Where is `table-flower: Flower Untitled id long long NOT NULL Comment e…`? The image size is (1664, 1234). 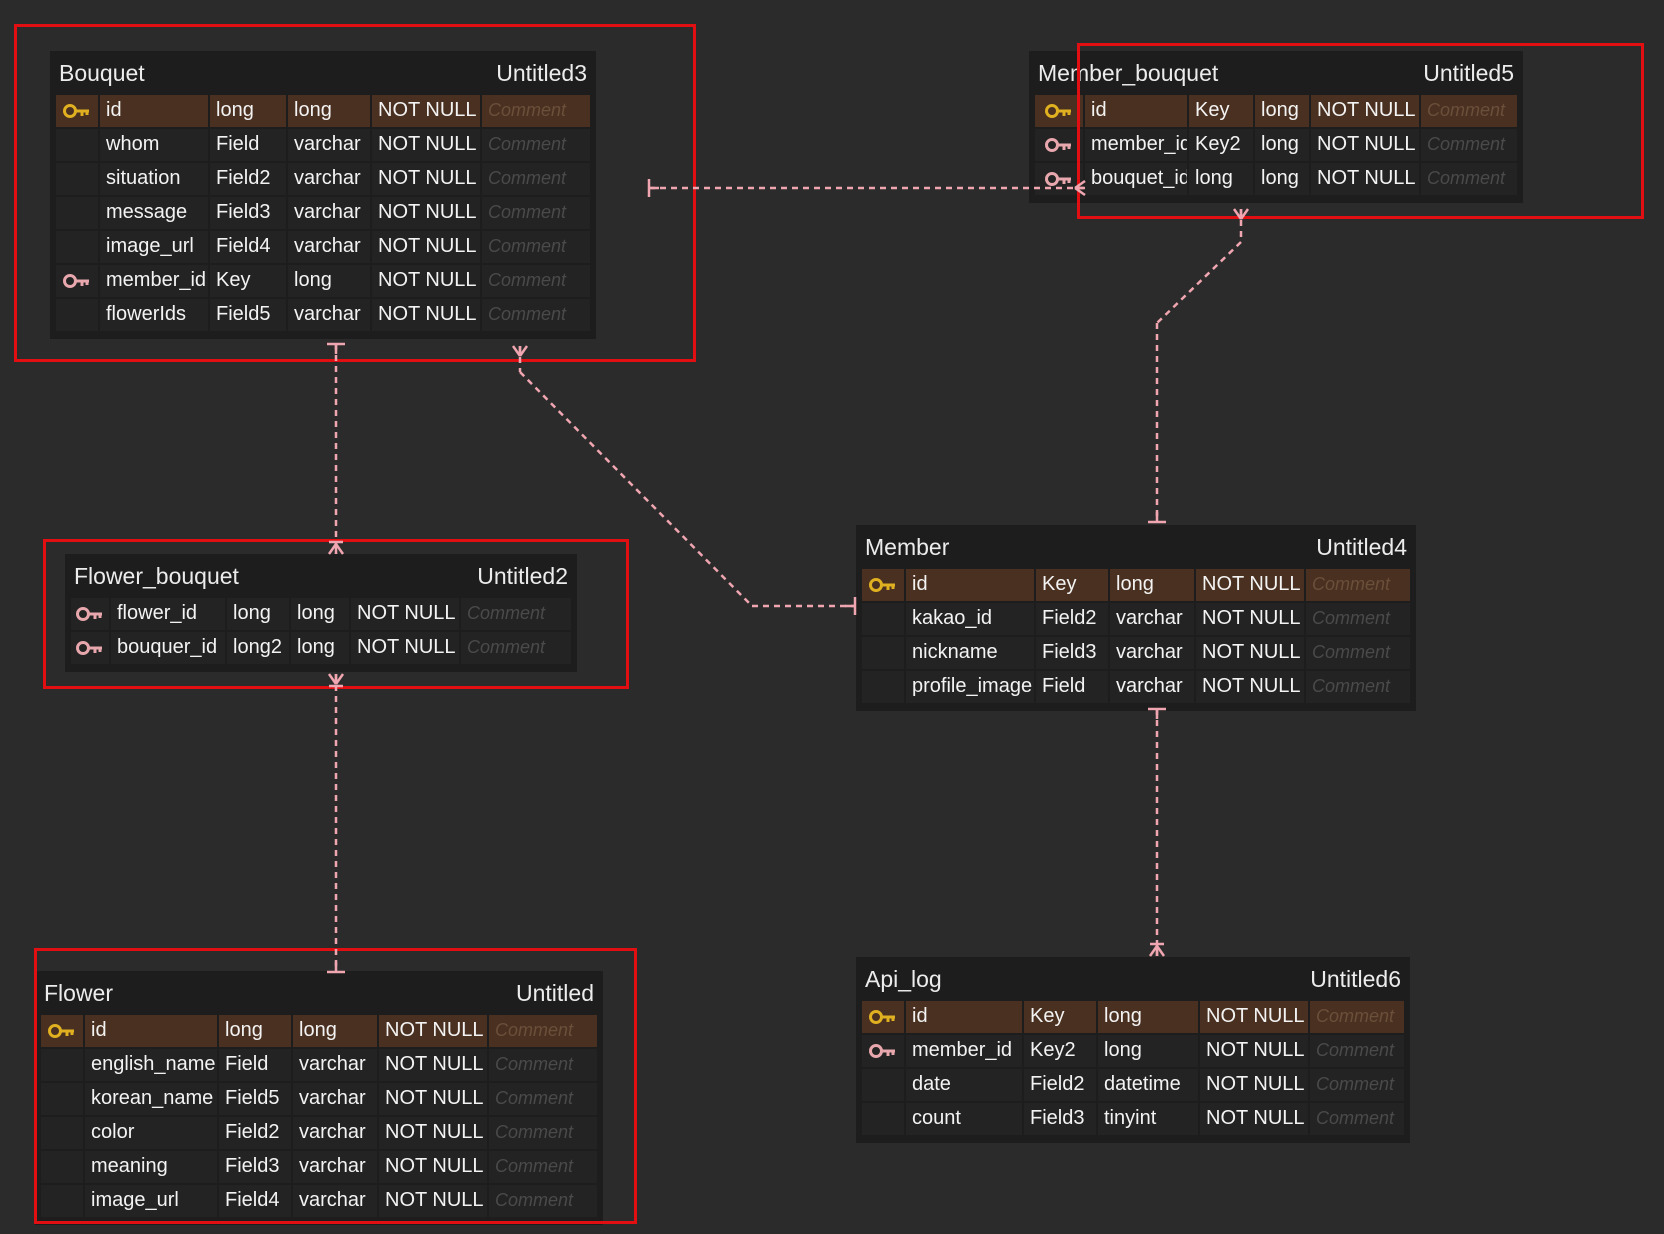 table-flower: Flower Untitled id long long NOT NULL Comment e… is located at coordinates (319, 1098).